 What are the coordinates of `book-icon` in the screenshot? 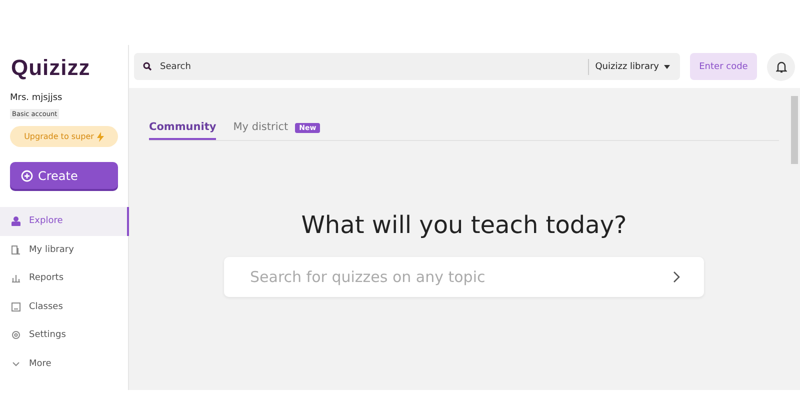 It's located at (16, 249).